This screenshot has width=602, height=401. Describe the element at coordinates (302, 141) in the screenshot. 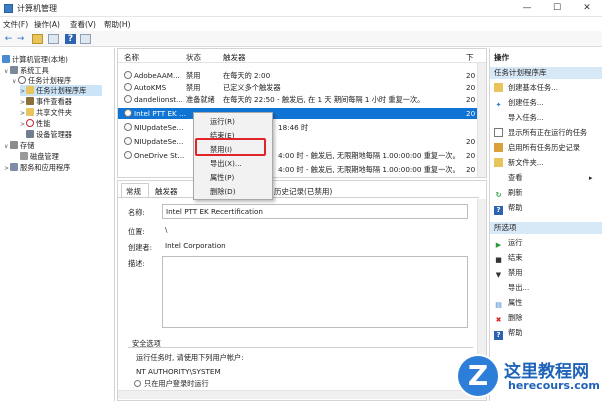

I see `task-row: NIUpdateSe... 20` at that location.